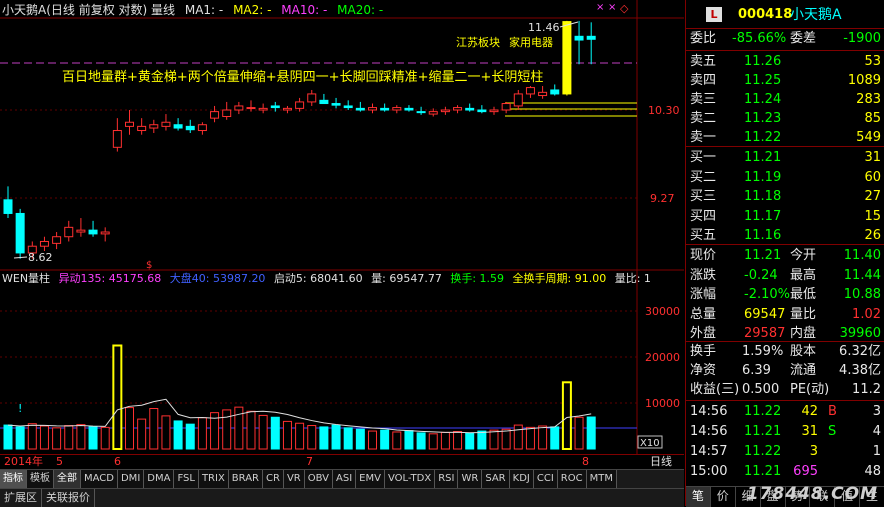 The width and height of the screenshot is (884, 507). Describe the element at coordinates (99, 479) in the screenshot. I see `tab-macd: MACD` at that location.